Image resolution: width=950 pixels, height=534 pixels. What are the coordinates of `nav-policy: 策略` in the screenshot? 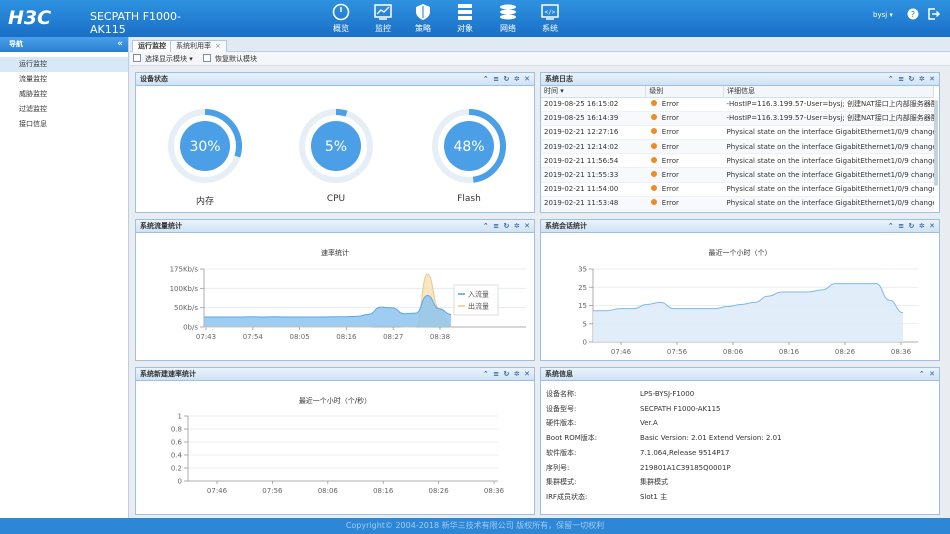 It's located at (423, 19).